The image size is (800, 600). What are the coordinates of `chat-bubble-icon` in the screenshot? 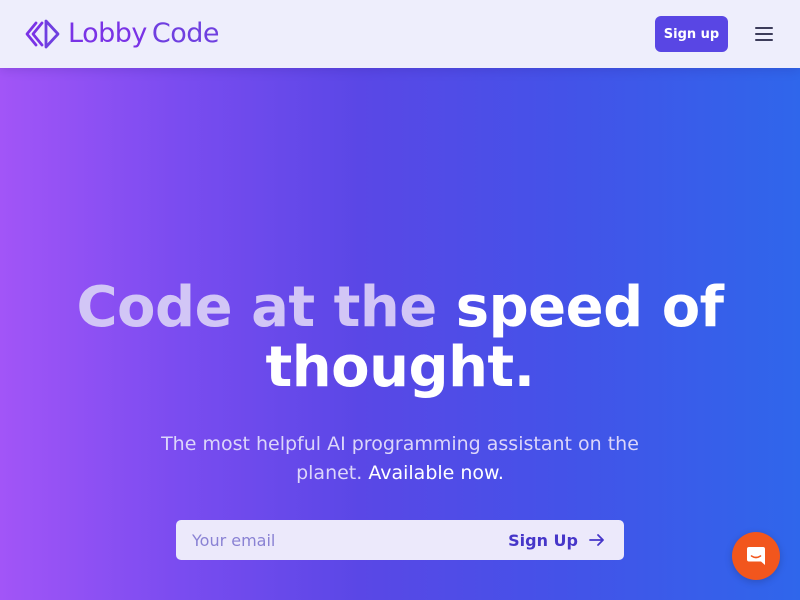 It's located at (756, 556).